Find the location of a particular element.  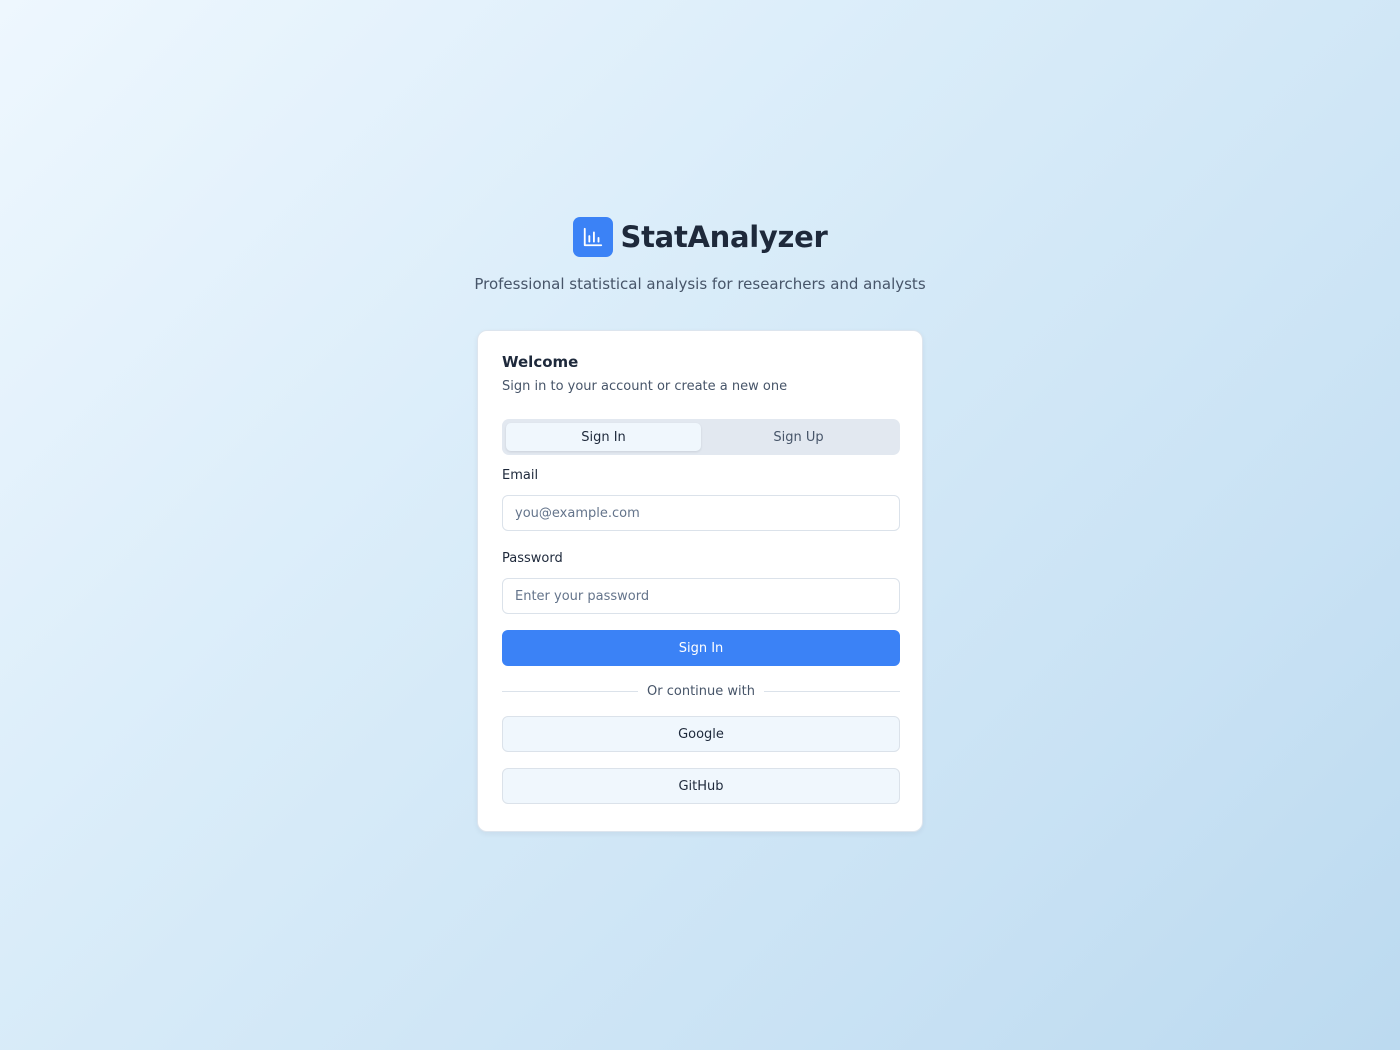

password-label: Password is located at coordinates (532, 558).